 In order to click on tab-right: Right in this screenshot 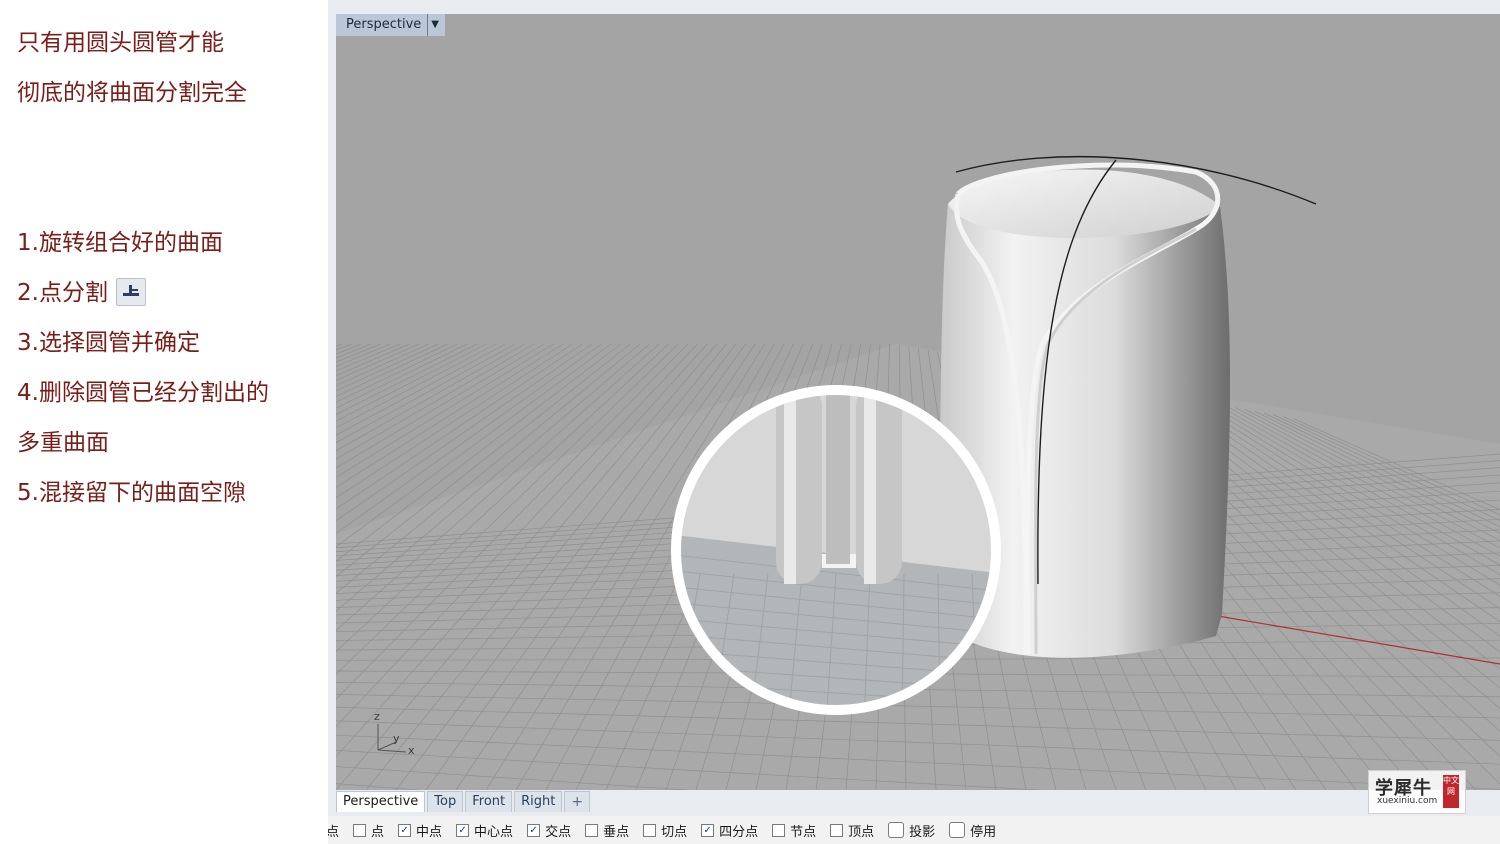, I will do `click(538, 801)`.